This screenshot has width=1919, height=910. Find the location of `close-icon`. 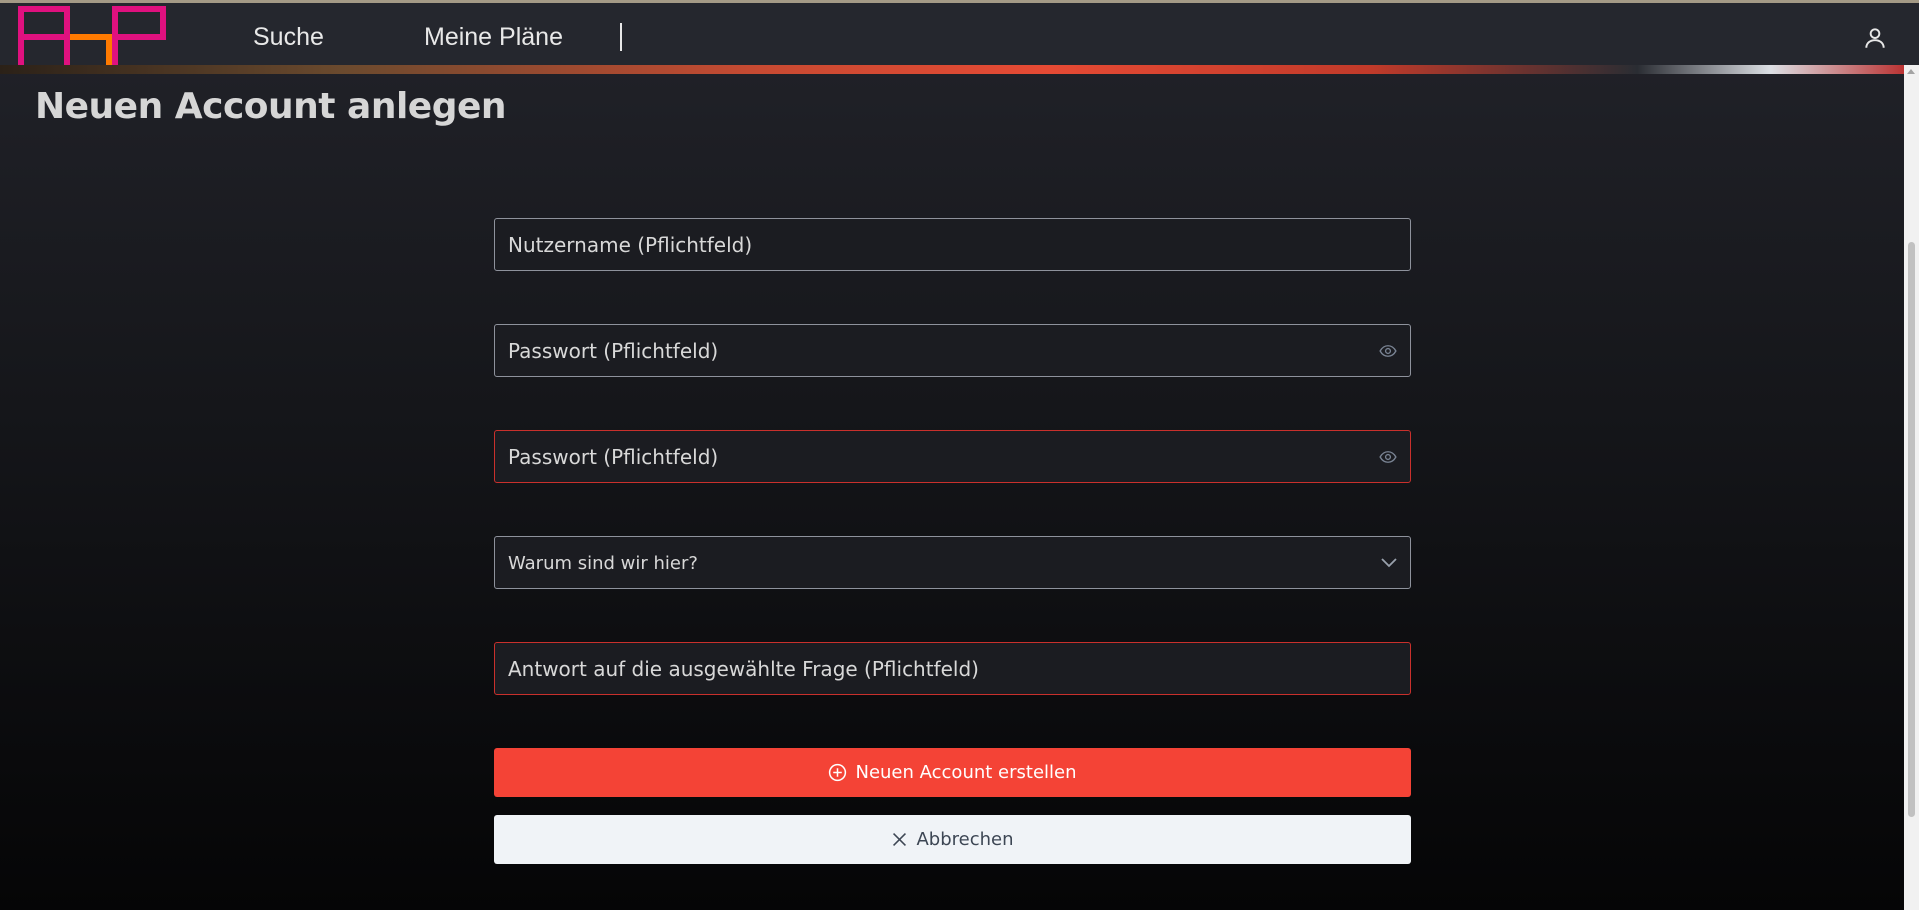

close-icon is located at coordinates (900, 839).